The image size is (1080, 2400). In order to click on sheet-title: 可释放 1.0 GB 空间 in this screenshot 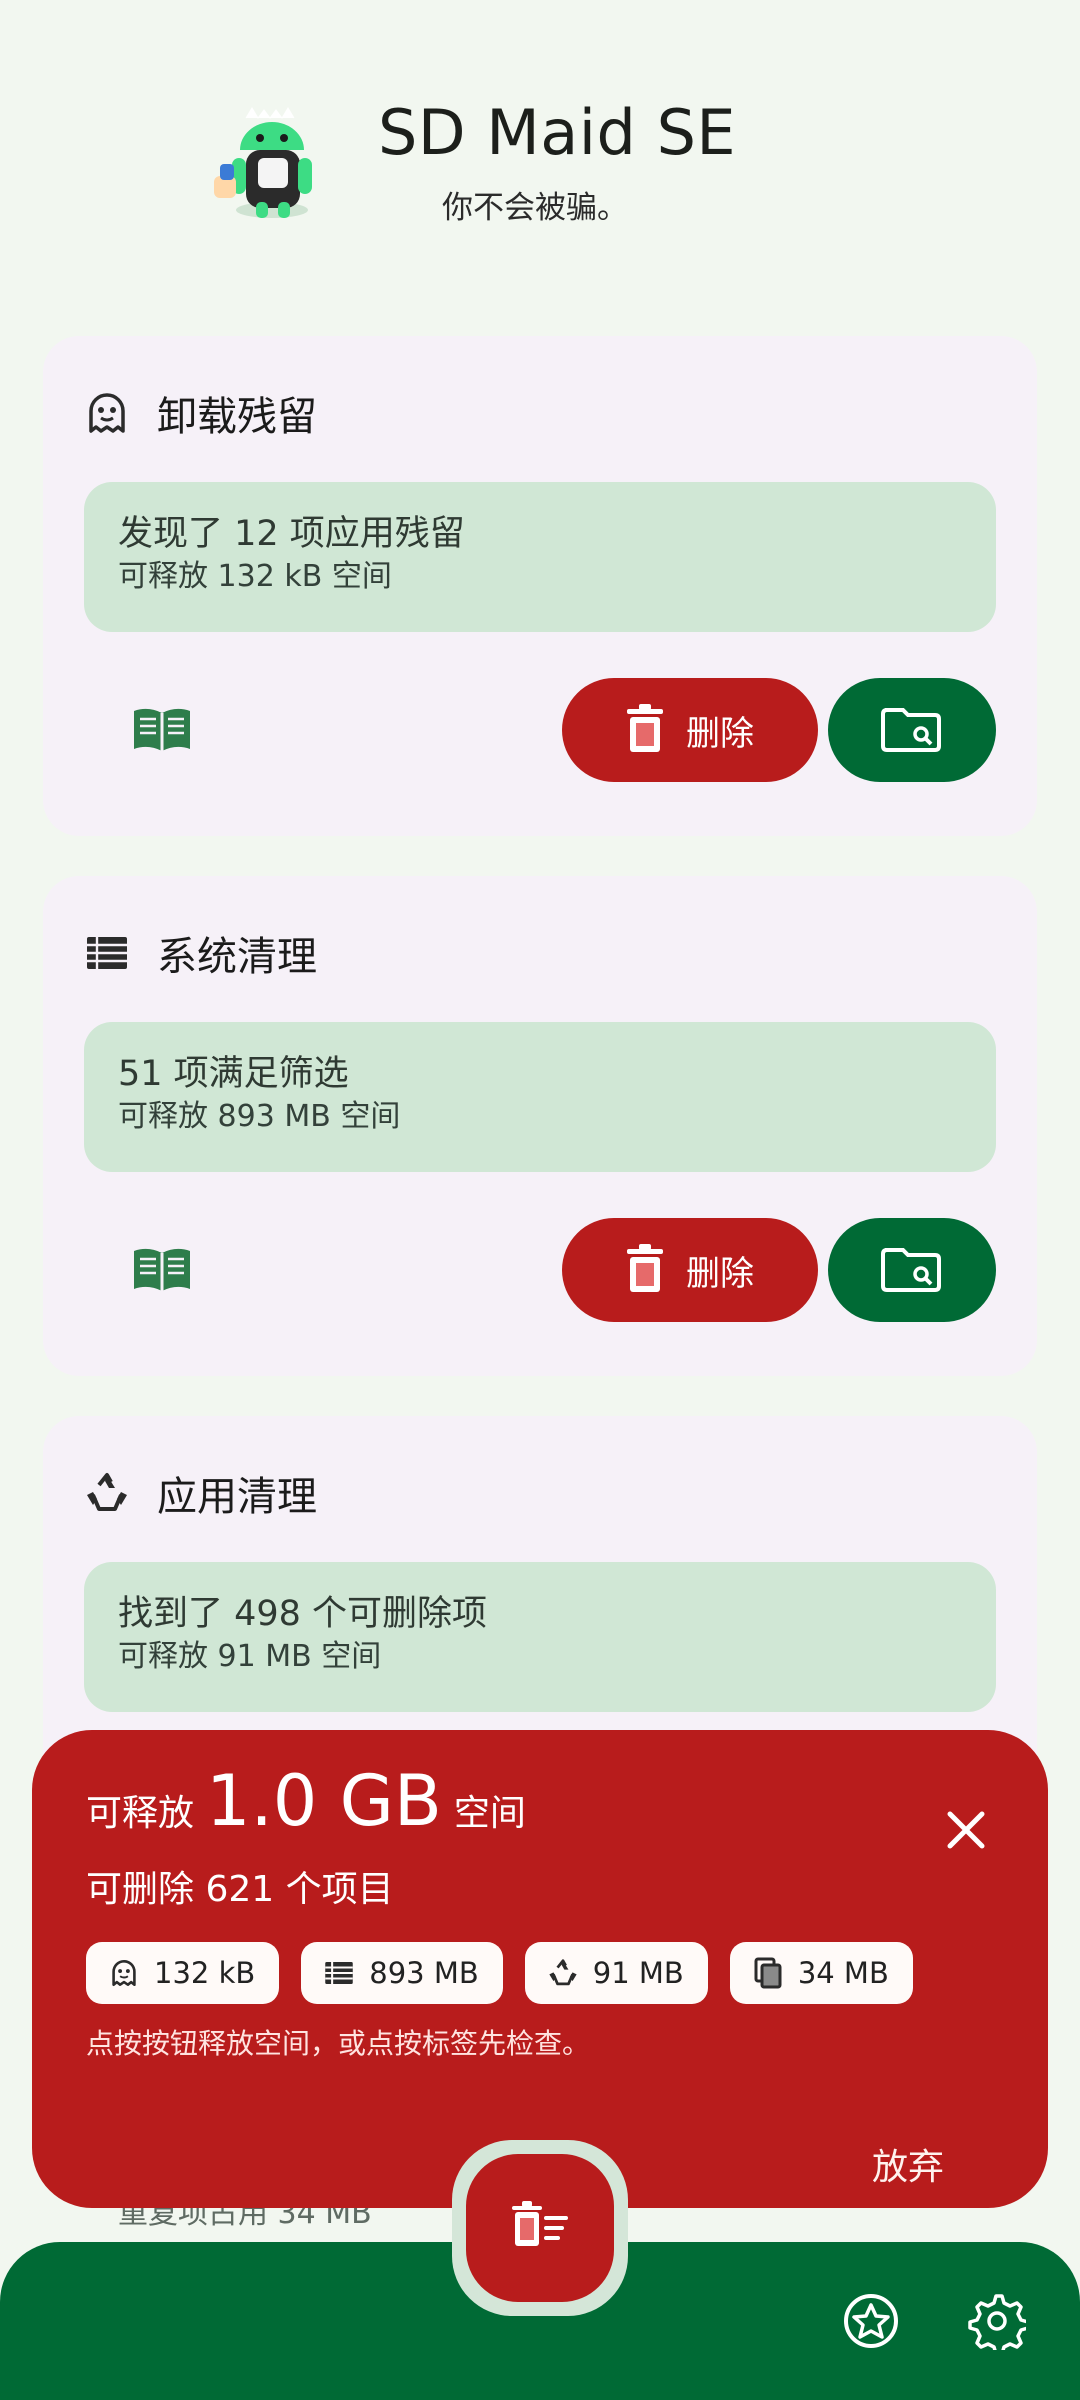, I will do `click(306, 1801)`.